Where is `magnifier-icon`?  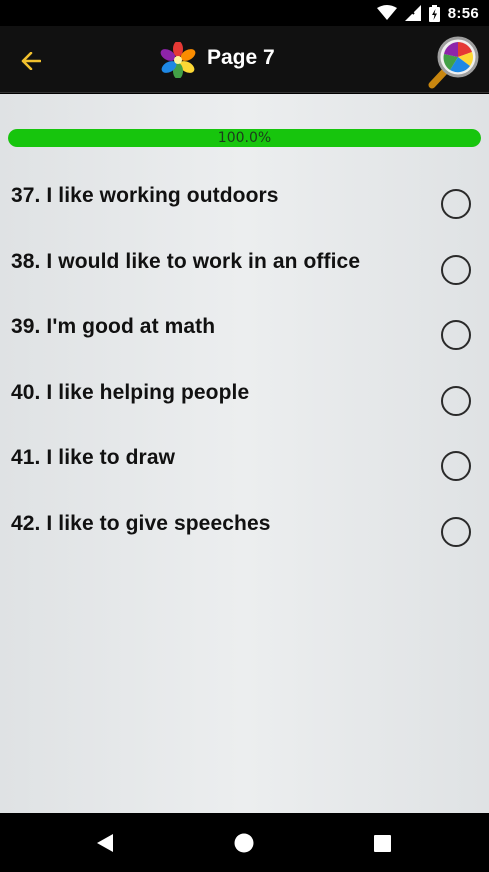
magnifier-icon is located at coordinates (454, 62).